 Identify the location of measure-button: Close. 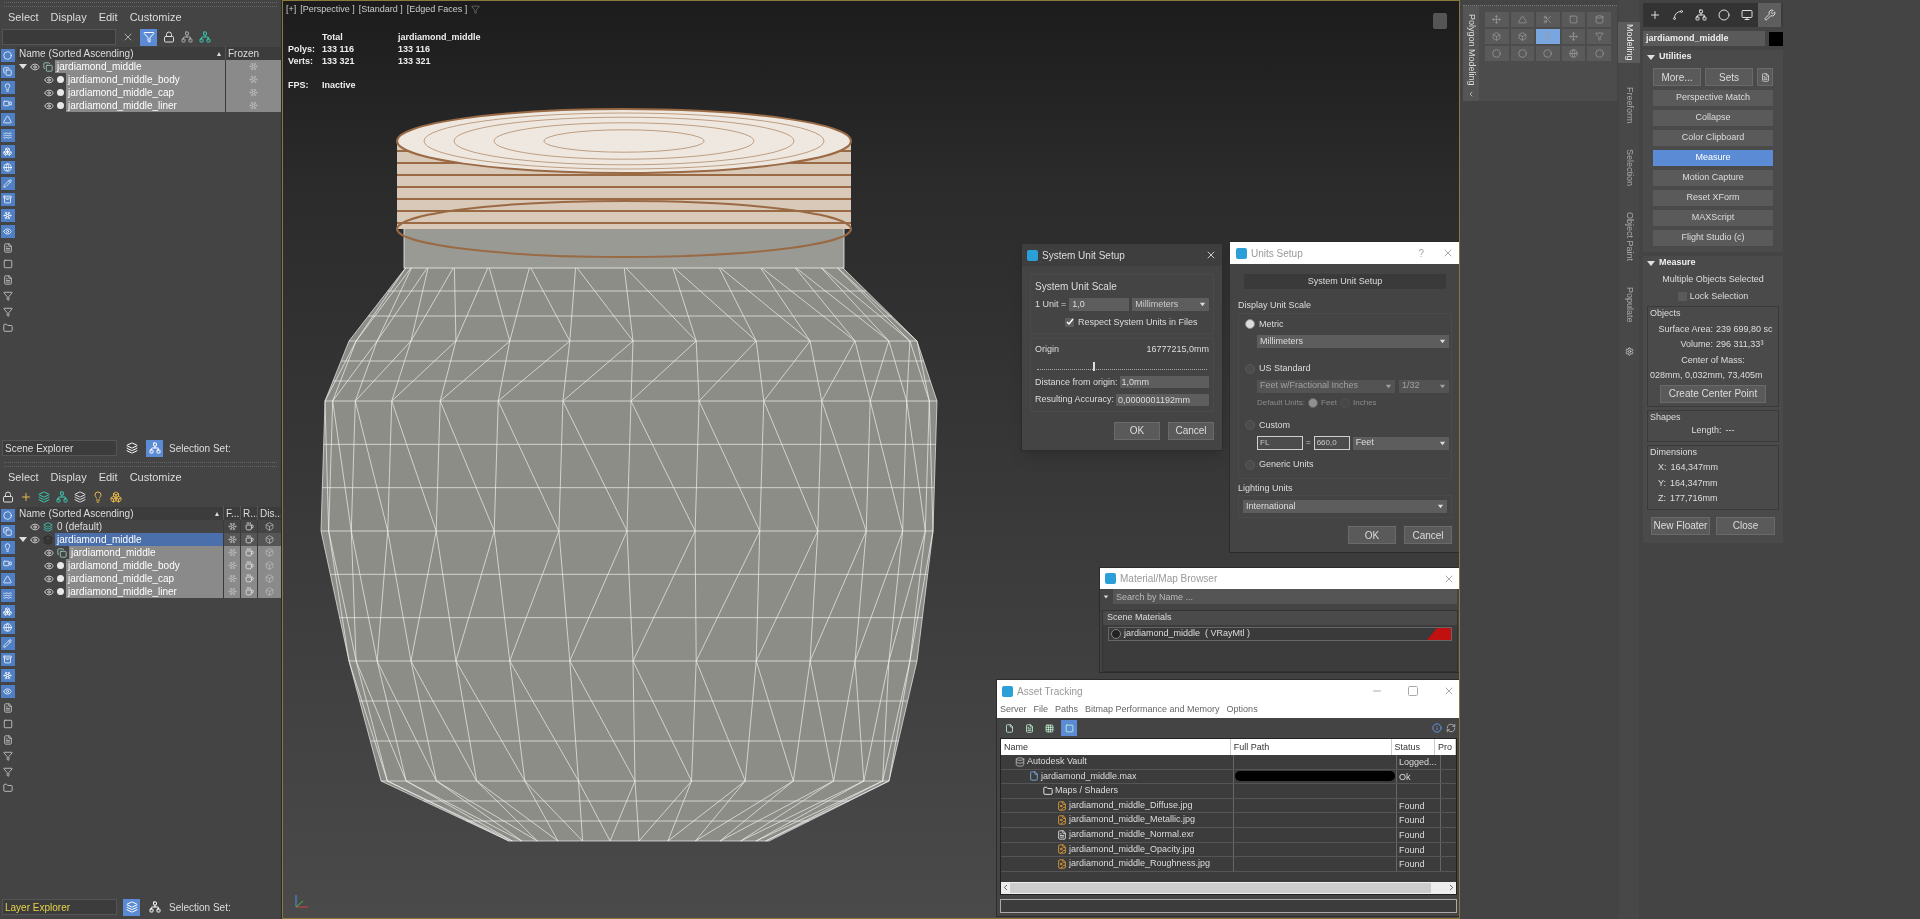
(1745, 525).